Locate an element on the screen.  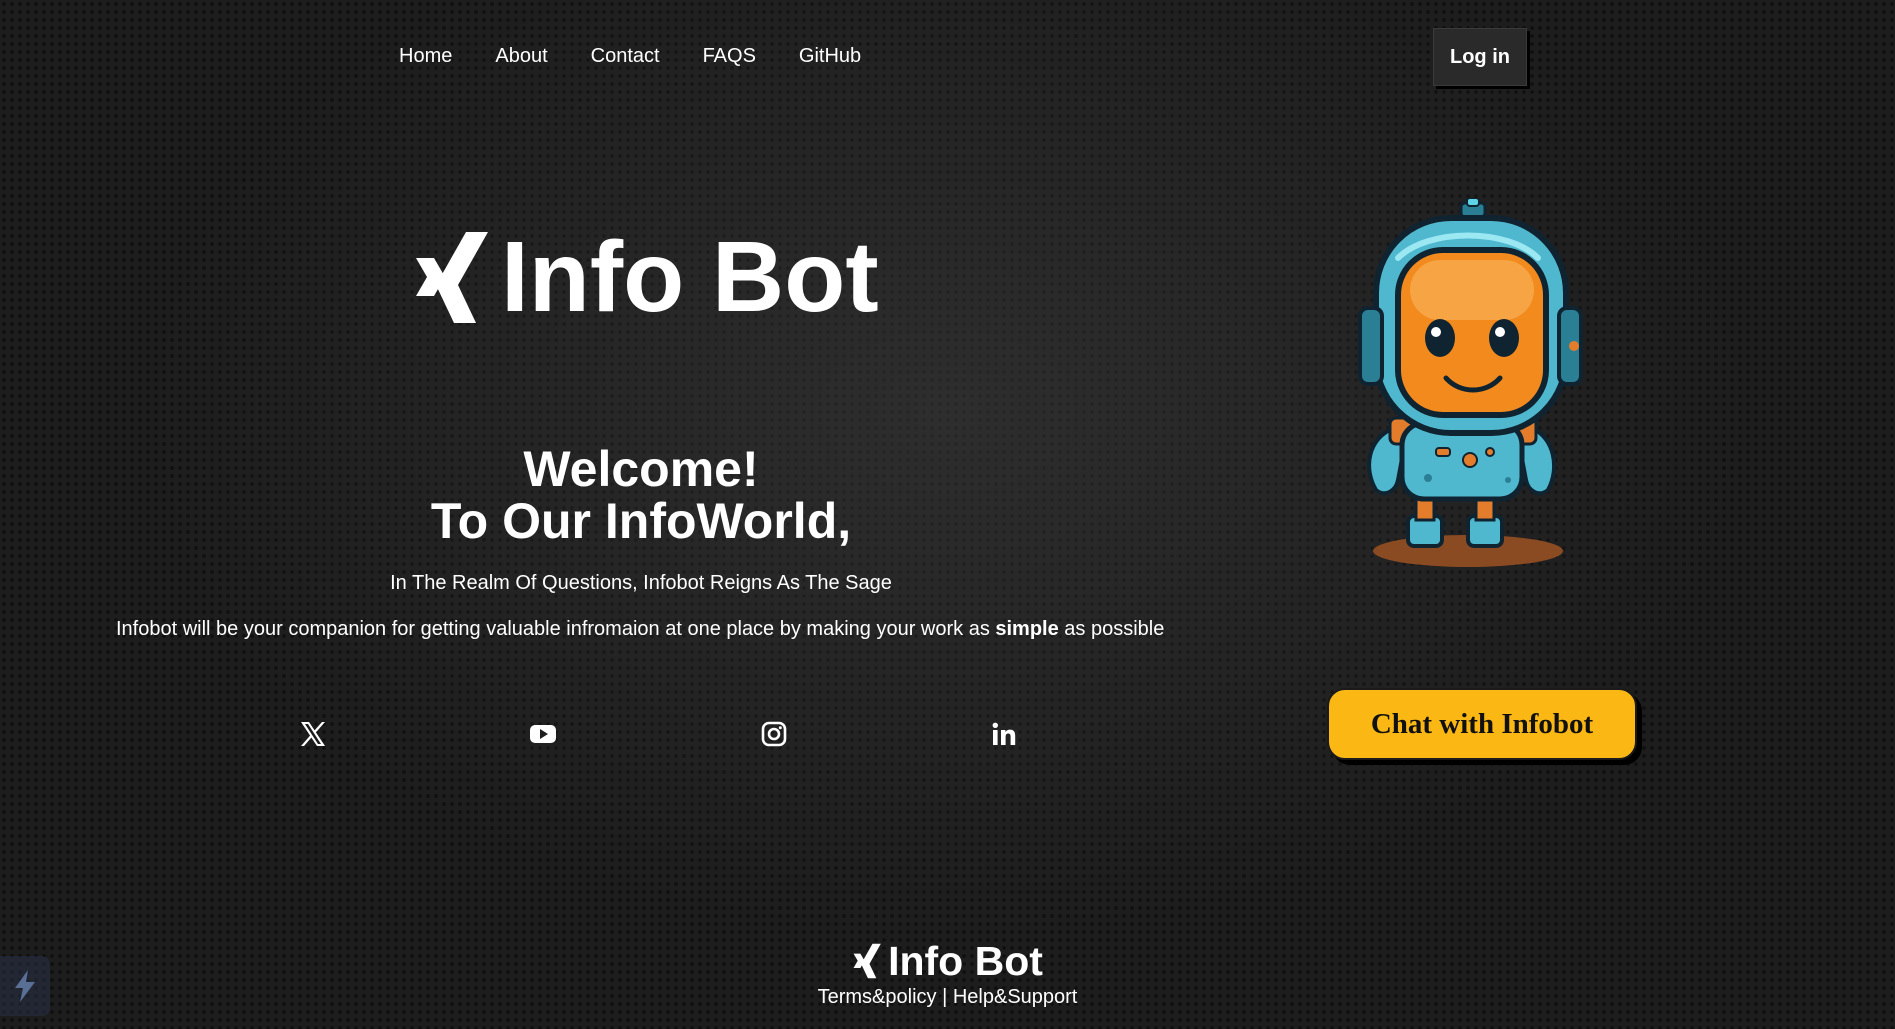
instagram-link is located at coordinates (774, 734).